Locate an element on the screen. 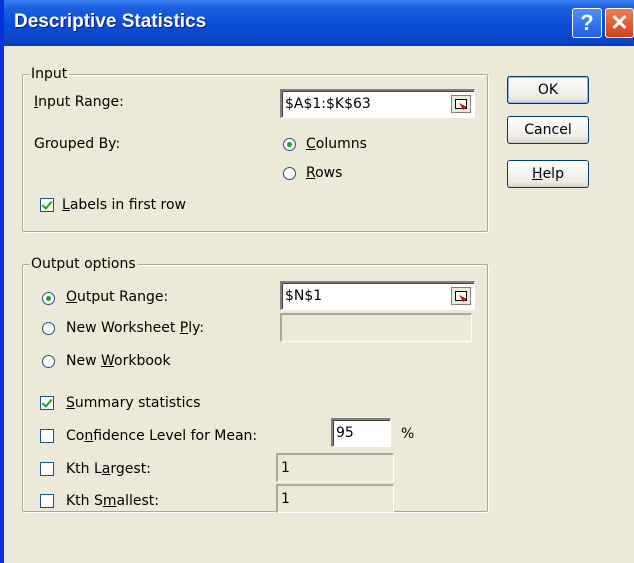 This screenshot has height=563, width=634. output-range-field: $N$1 is located at coordinates (377, 295).